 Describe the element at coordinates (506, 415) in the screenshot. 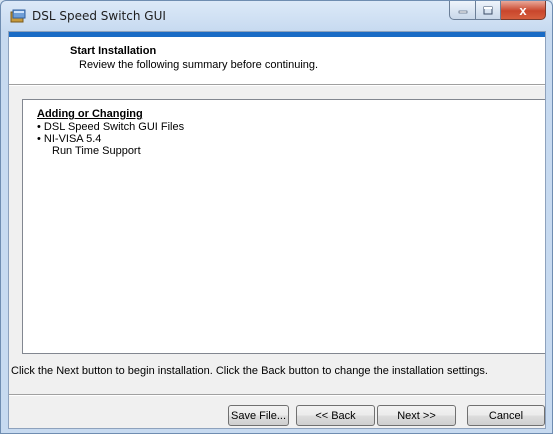

I see `cancel-button: Cancel` at that location.